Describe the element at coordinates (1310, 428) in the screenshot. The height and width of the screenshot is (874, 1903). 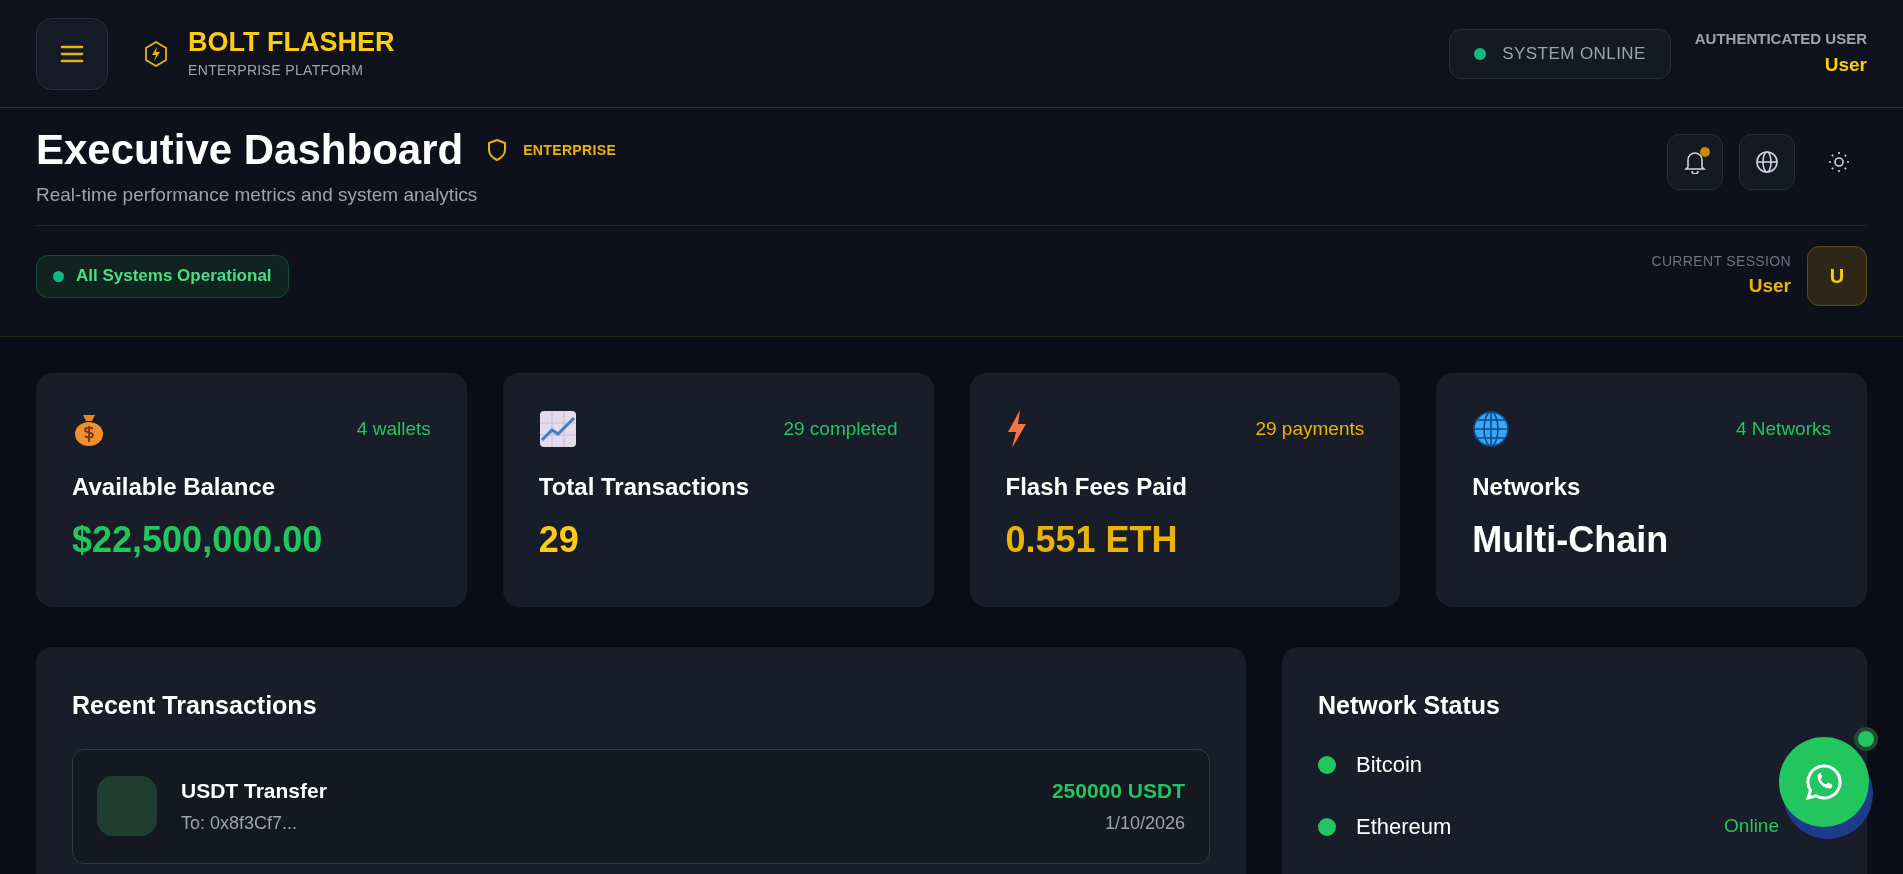
I see `stat-note: 29 payments` at that location.